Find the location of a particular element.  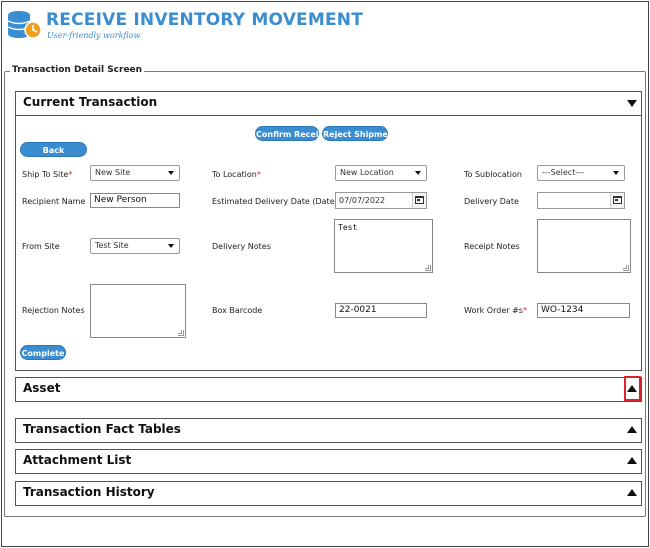

box-barcode-label: Box Barcode is located at coordinates (237, 310).